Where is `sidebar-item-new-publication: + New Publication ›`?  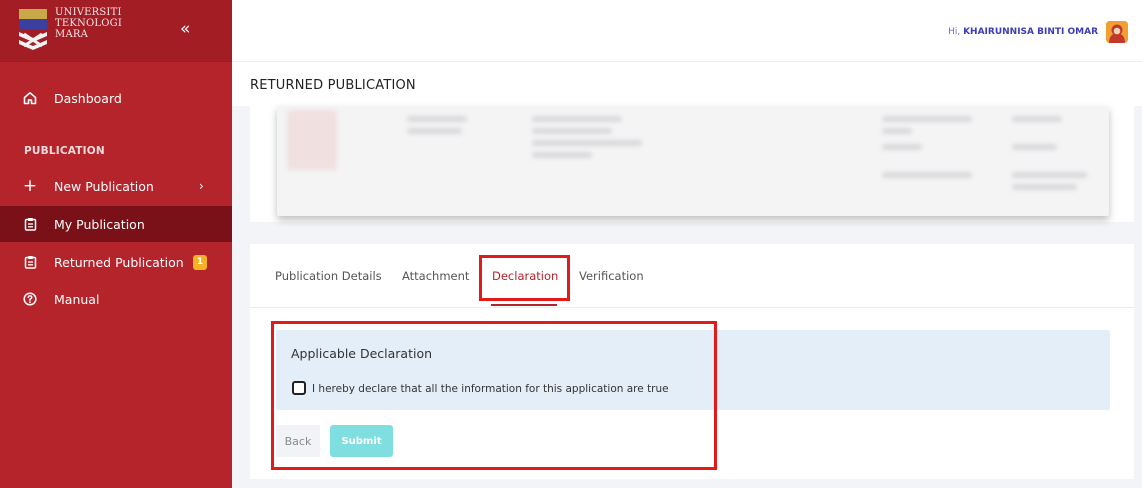
sidebar-item-new-publication: + New Publication › is located at coordinates (116, 186).